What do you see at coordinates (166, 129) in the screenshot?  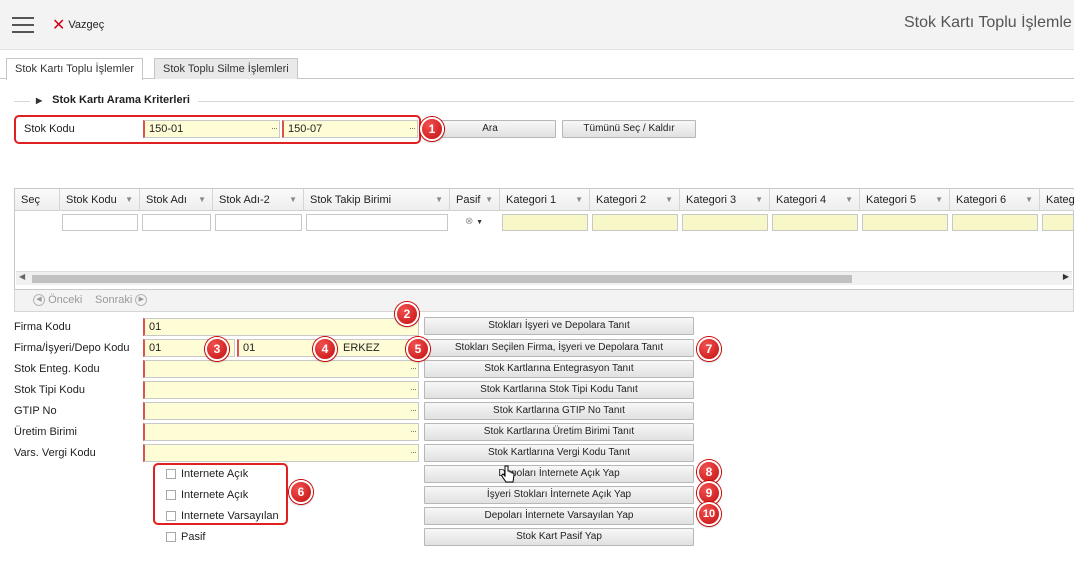 I see `stok-kodu-from-value: 150-01` at bounding box center [166, 129].